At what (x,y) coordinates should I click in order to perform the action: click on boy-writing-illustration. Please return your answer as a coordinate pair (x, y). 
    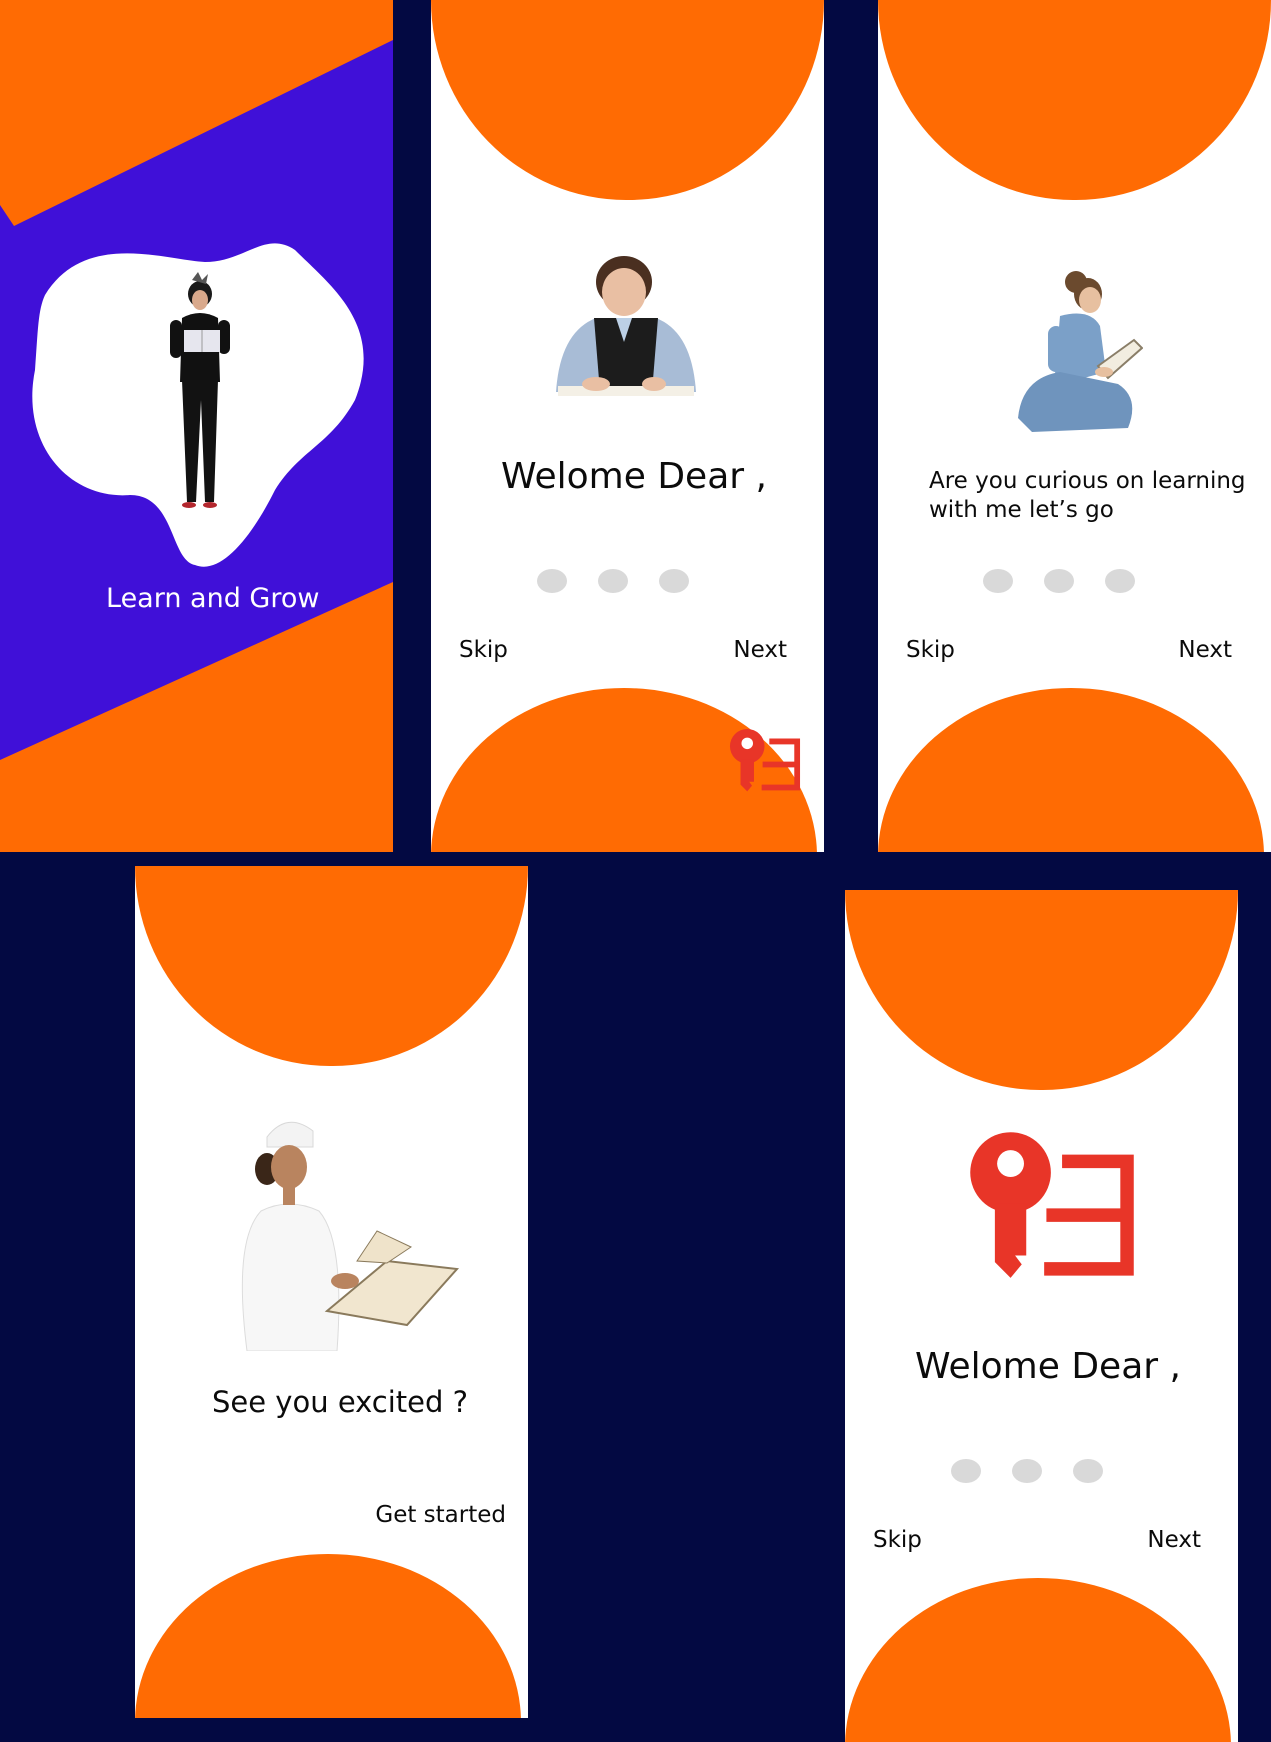
    Looking at the image, I should click on (626, 326).